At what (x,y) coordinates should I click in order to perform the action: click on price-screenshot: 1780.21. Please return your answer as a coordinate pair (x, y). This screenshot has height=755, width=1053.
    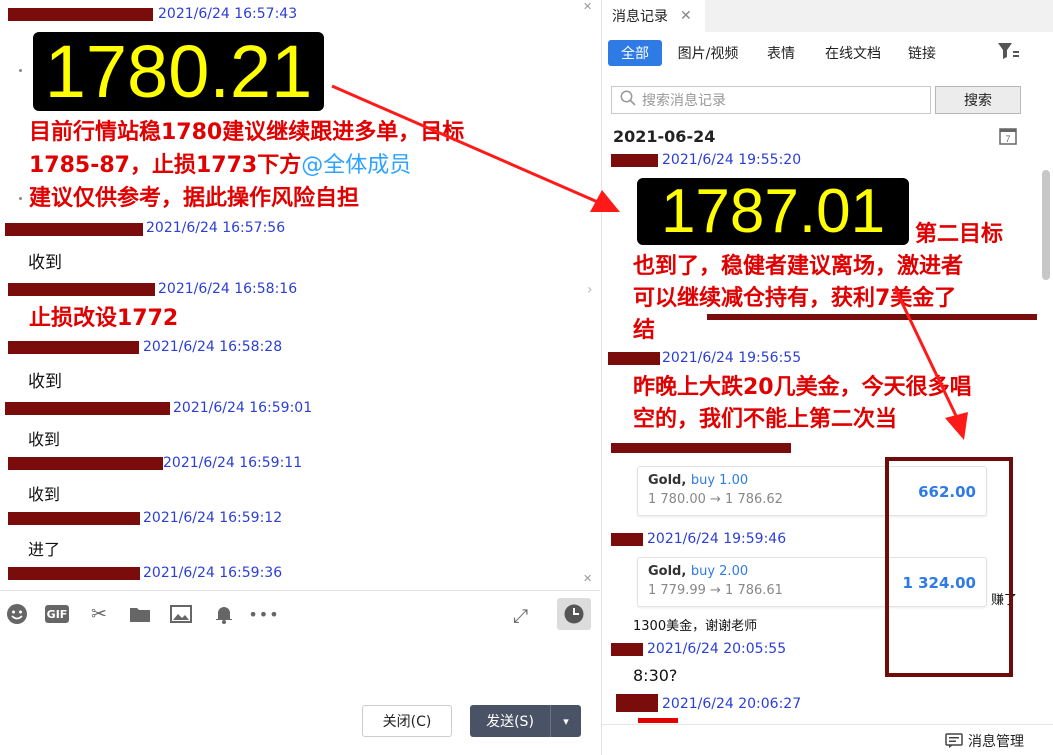
    Looking at the image, I should click on (178, 71).